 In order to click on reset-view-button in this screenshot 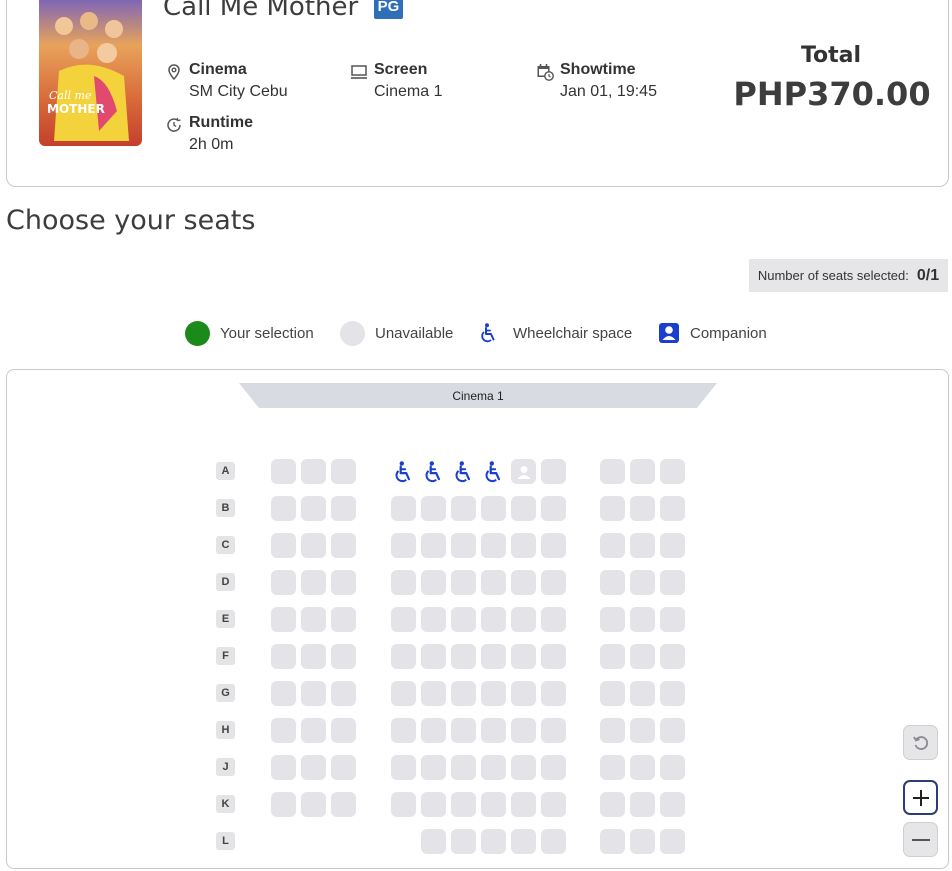, I will do `click(920, 742)`.